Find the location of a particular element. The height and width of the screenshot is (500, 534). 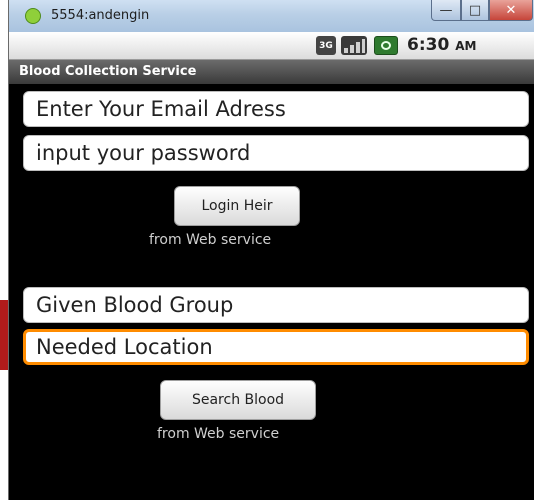

password-field: input your password is located at coordinates (276, 153).